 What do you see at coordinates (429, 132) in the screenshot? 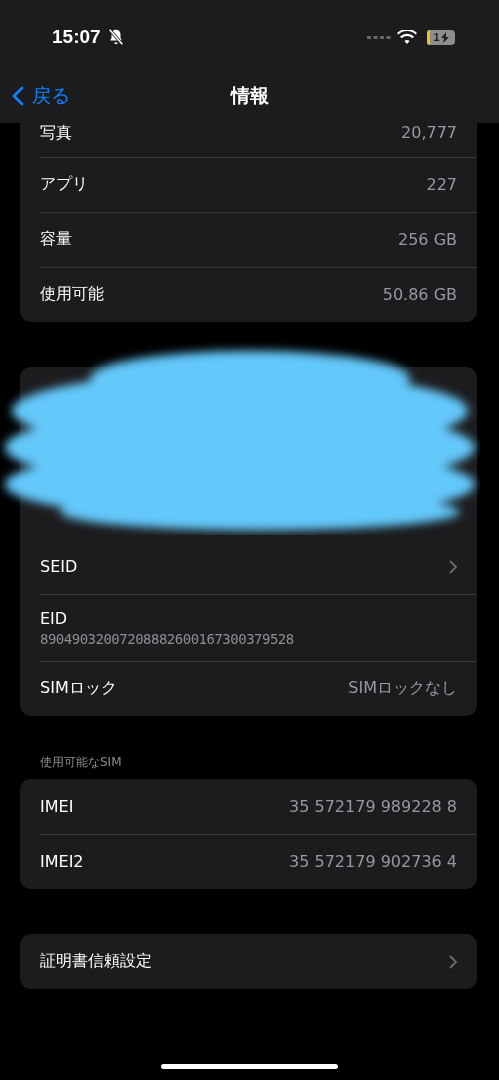
I see `row-value: 20,777` at bounding box center [429, 132].